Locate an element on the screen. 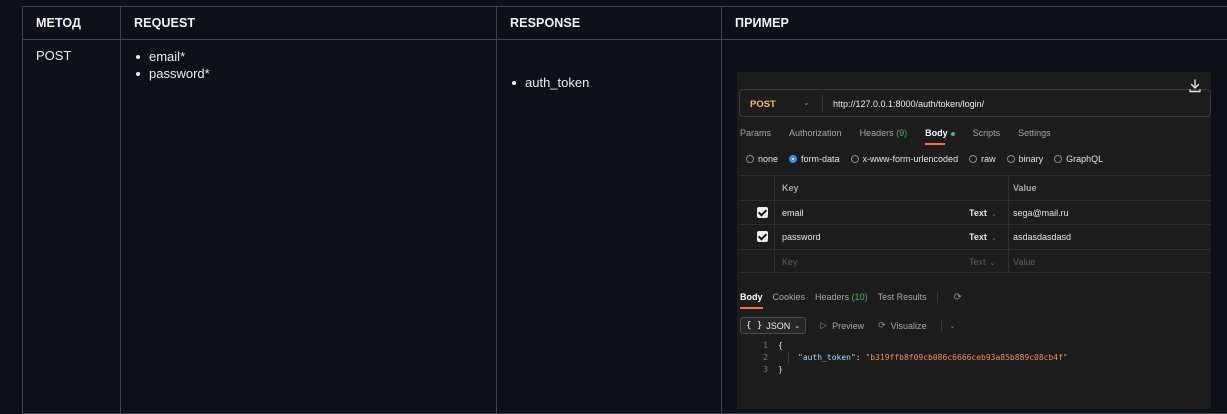 The width and height of the screenshot is (1227, 414). url-input: http://127.0.0.1:8000/auth/token/login/ is located at coordinates (908, 104).